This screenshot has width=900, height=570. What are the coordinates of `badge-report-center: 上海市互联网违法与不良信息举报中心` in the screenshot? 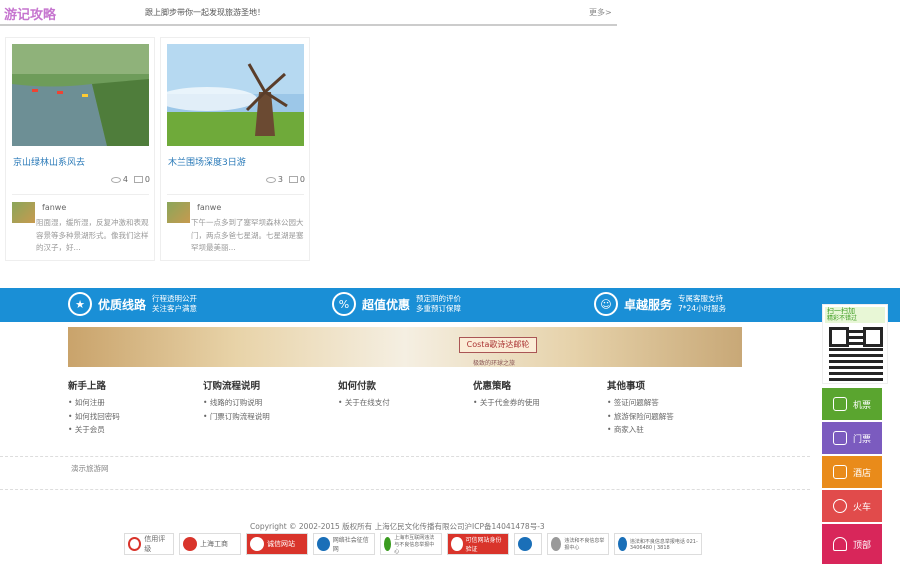 It's located at (411, 544).